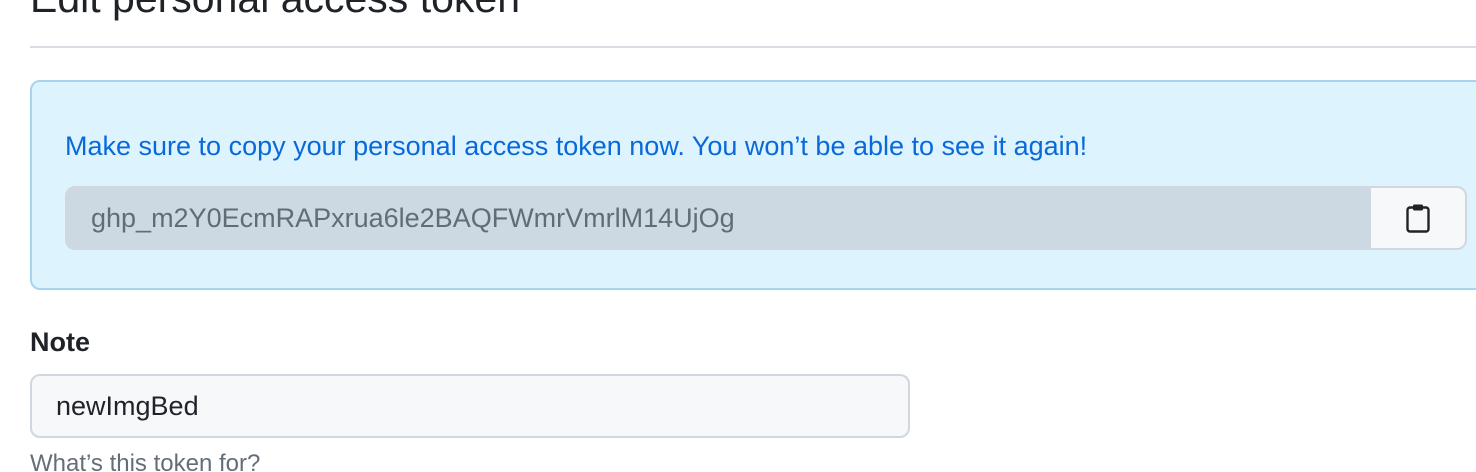 This screenshot has width=1476, height=472. I want to click on note-label: Note, so click(60, 342).